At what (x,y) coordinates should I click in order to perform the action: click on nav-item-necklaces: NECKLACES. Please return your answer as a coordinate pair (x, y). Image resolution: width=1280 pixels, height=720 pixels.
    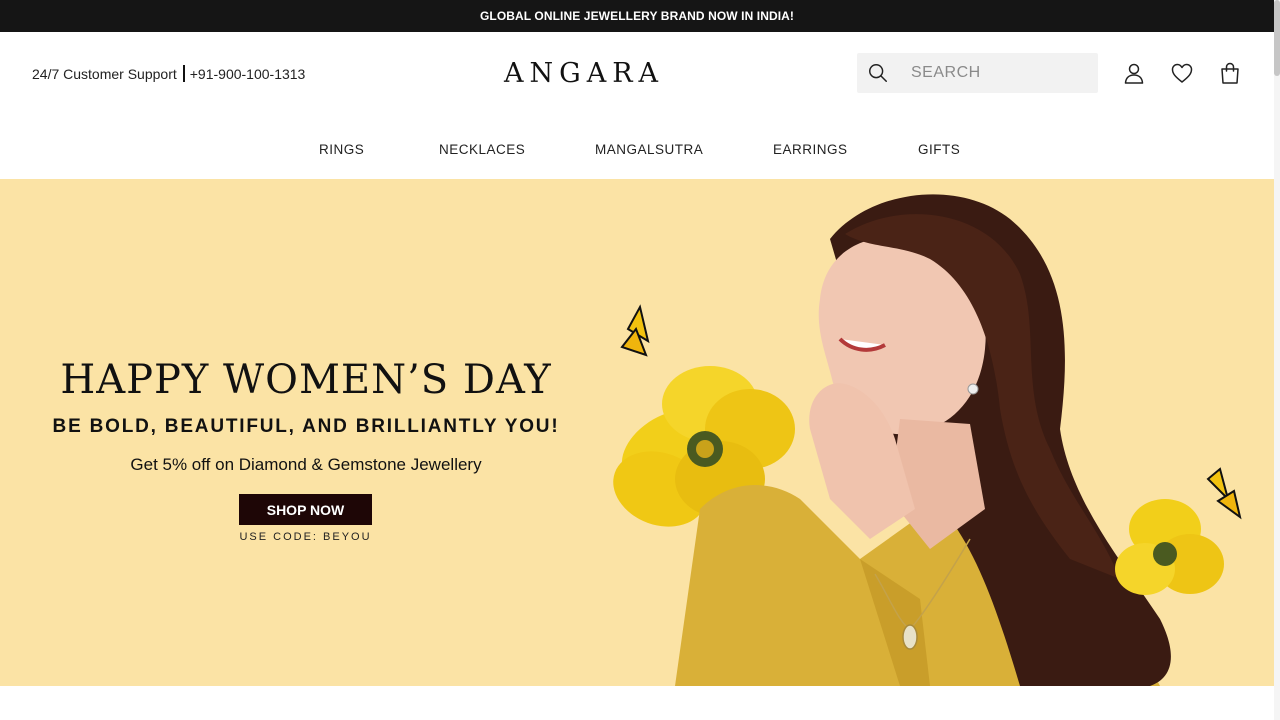
    Looking at the image, I should click on (482, 149).